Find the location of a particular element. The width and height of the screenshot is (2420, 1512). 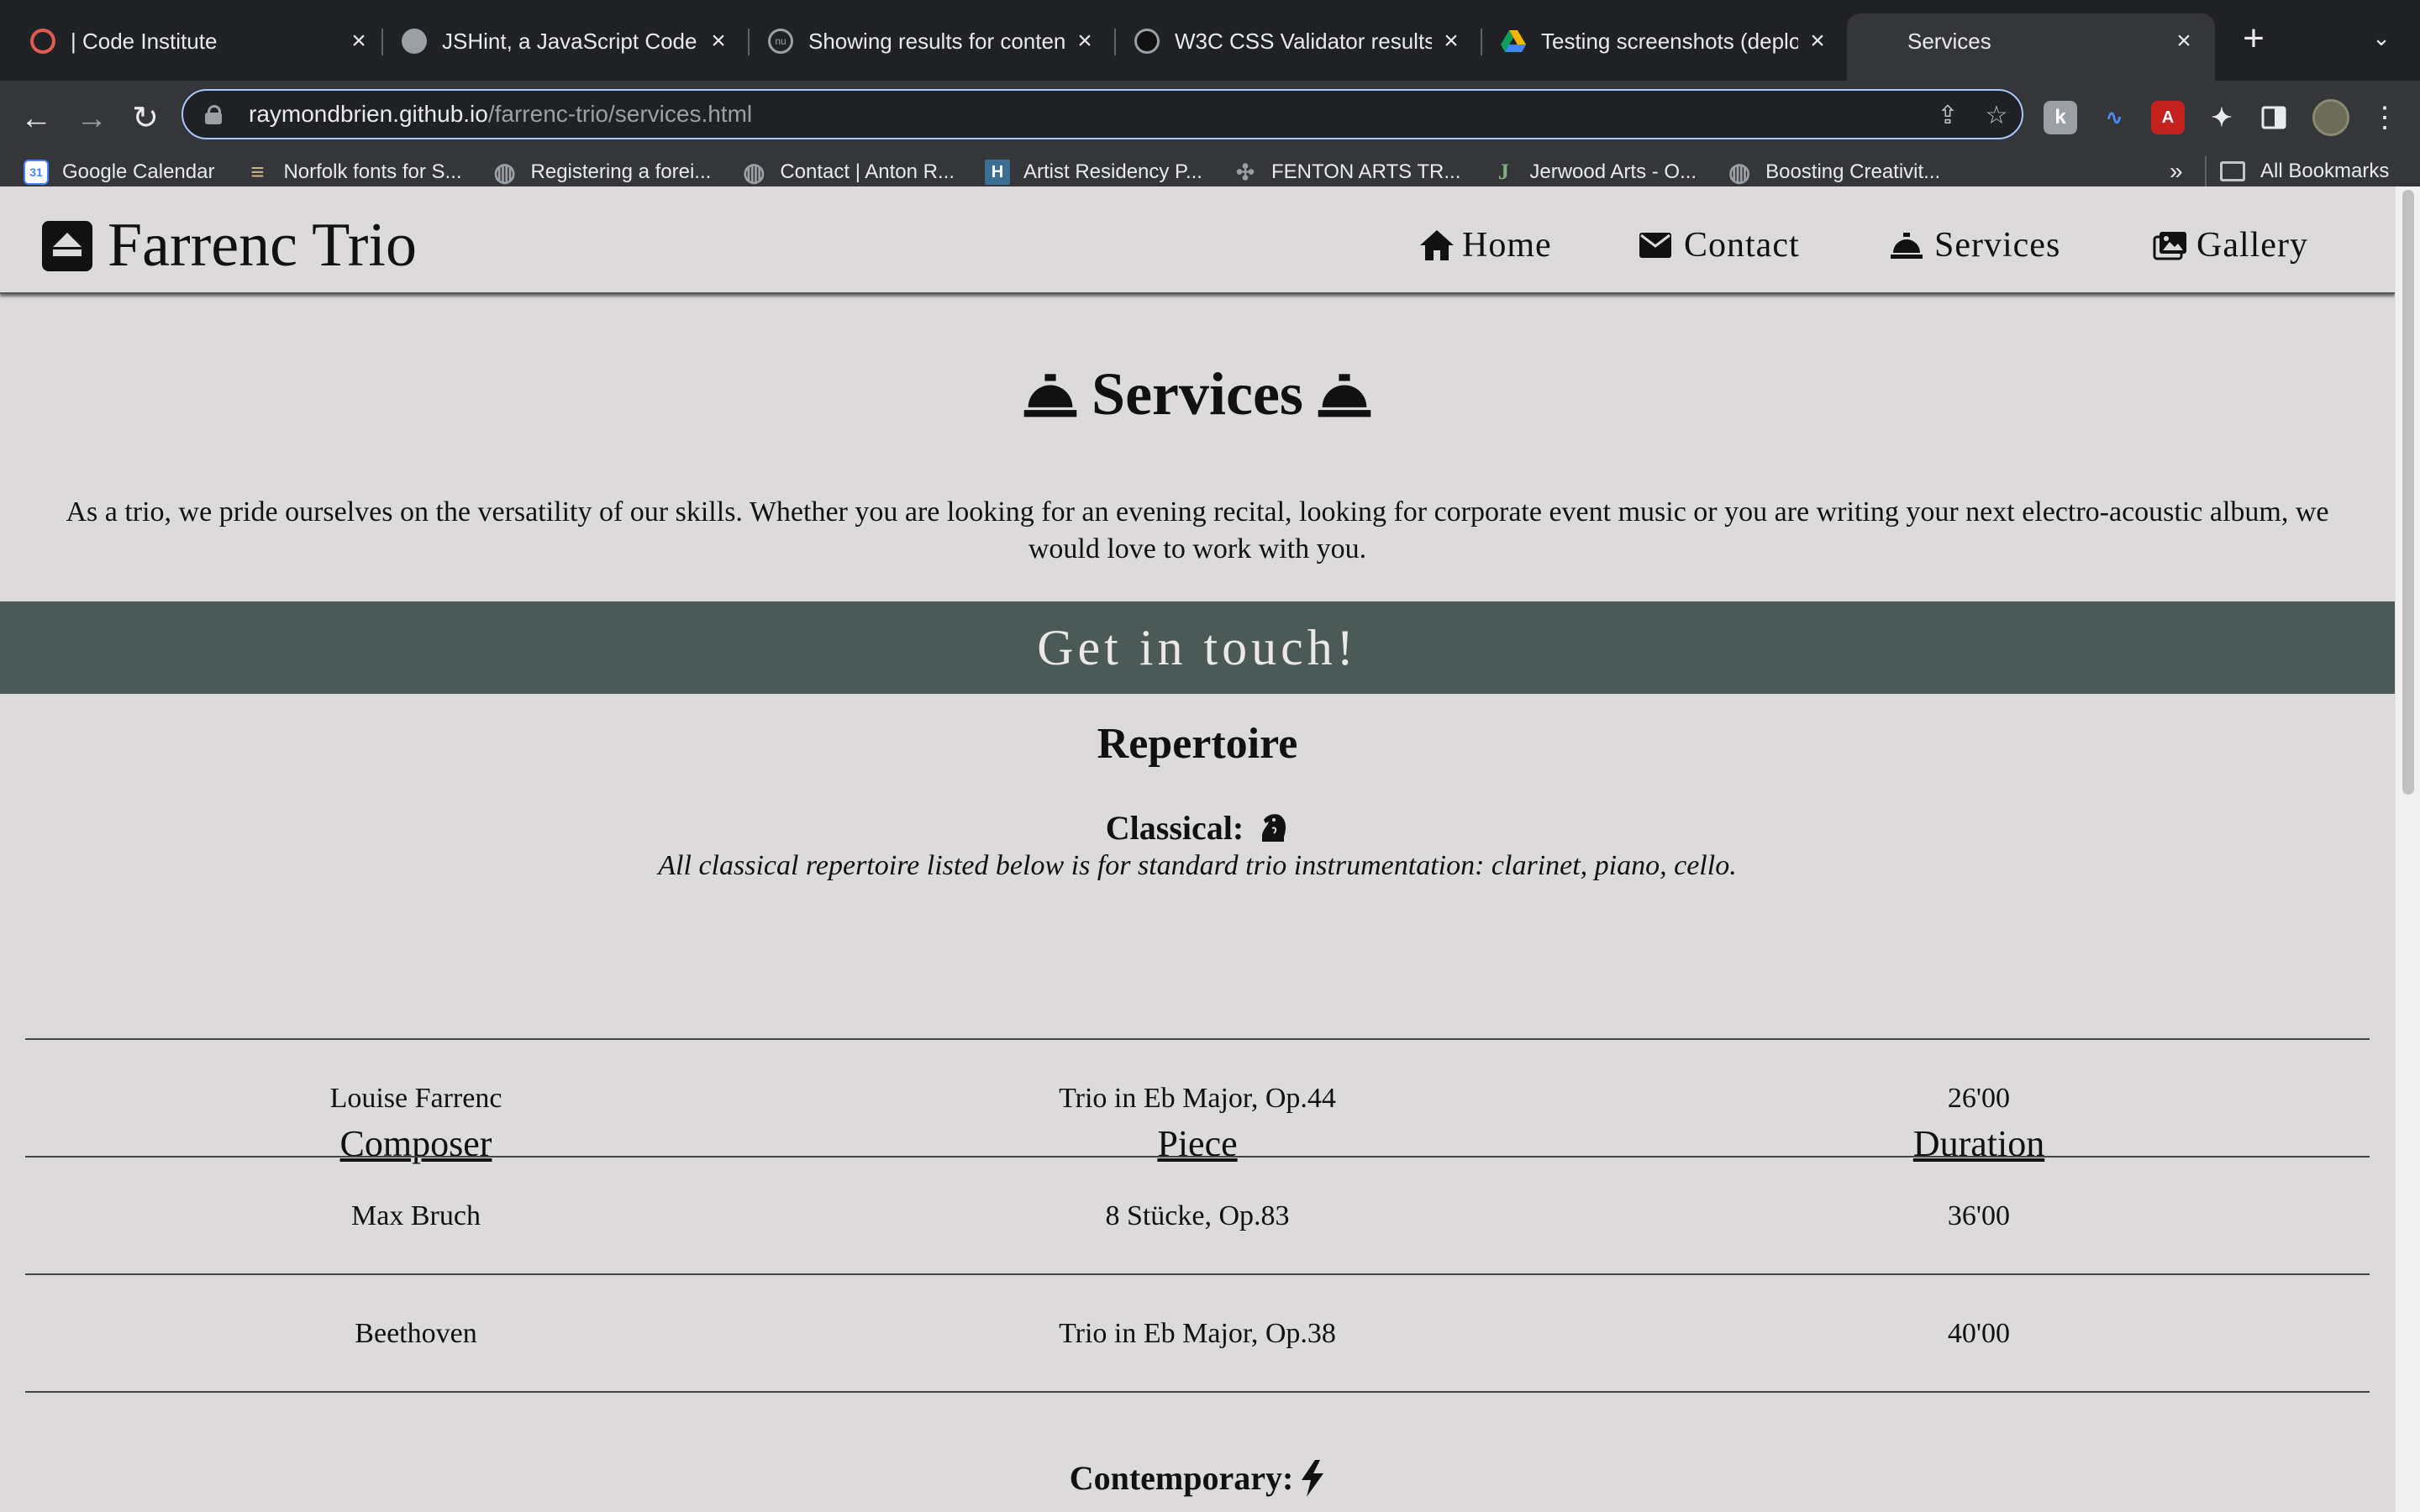

bookmark-item: 31 Google Calendar is located at coordinates (119, 172).